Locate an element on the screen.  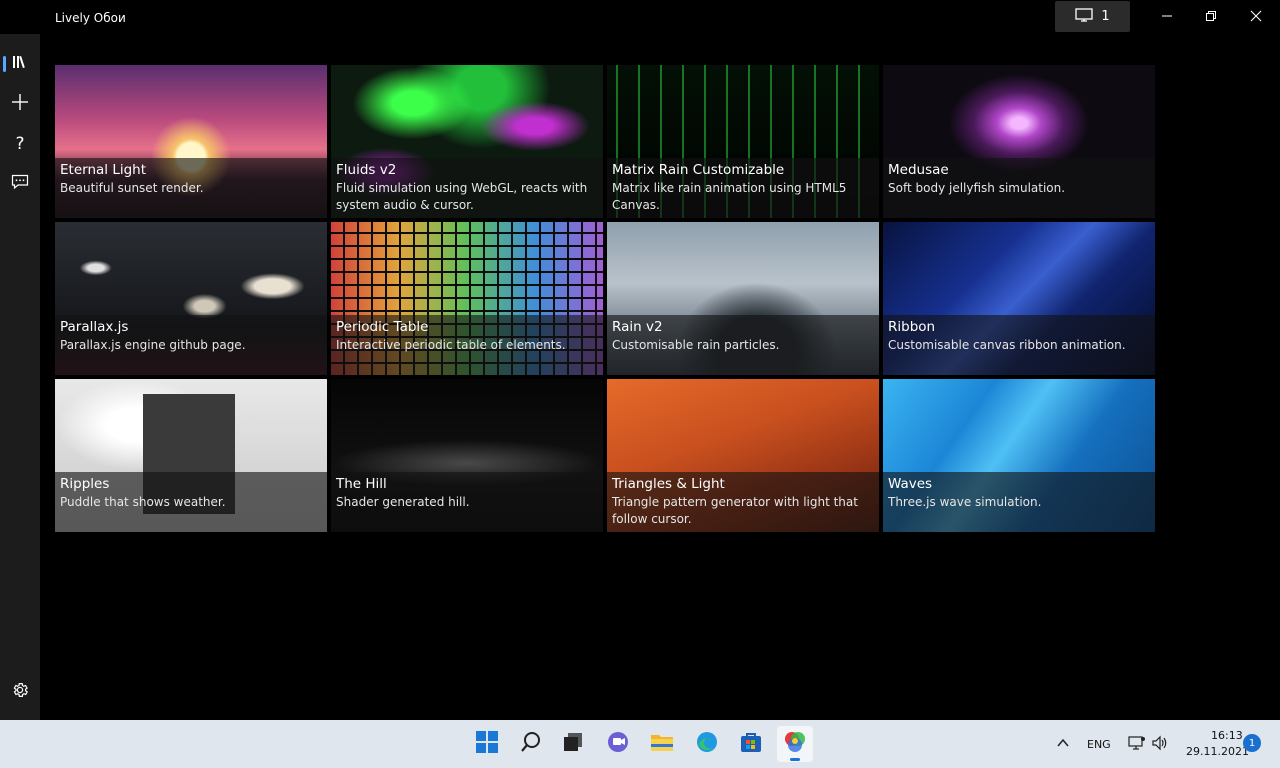
wallpaper-tile: Medusae Soft body jellyfish simulation. is located at coordinates (1019, 141).